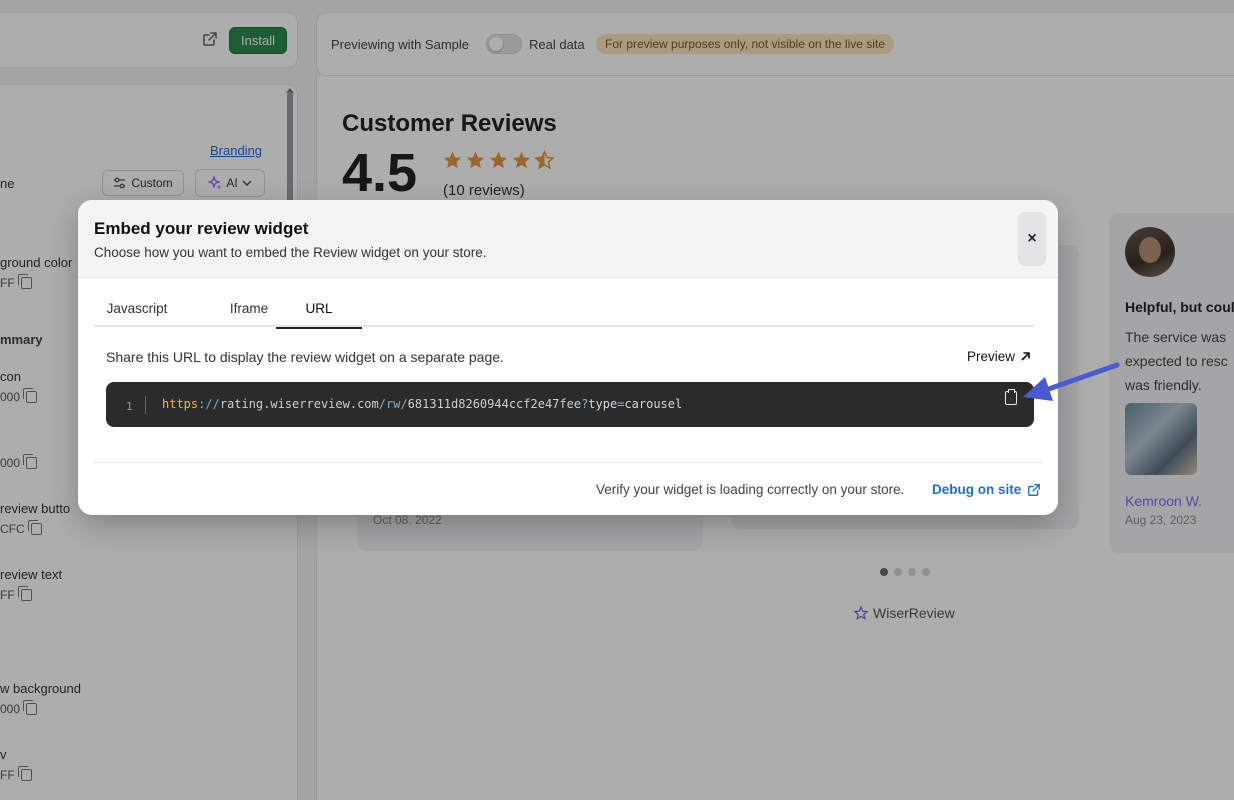 The width and height of the screenshot is (1234, 800). I want to click on modal-title: Embed your review widget, so click(201, 228).